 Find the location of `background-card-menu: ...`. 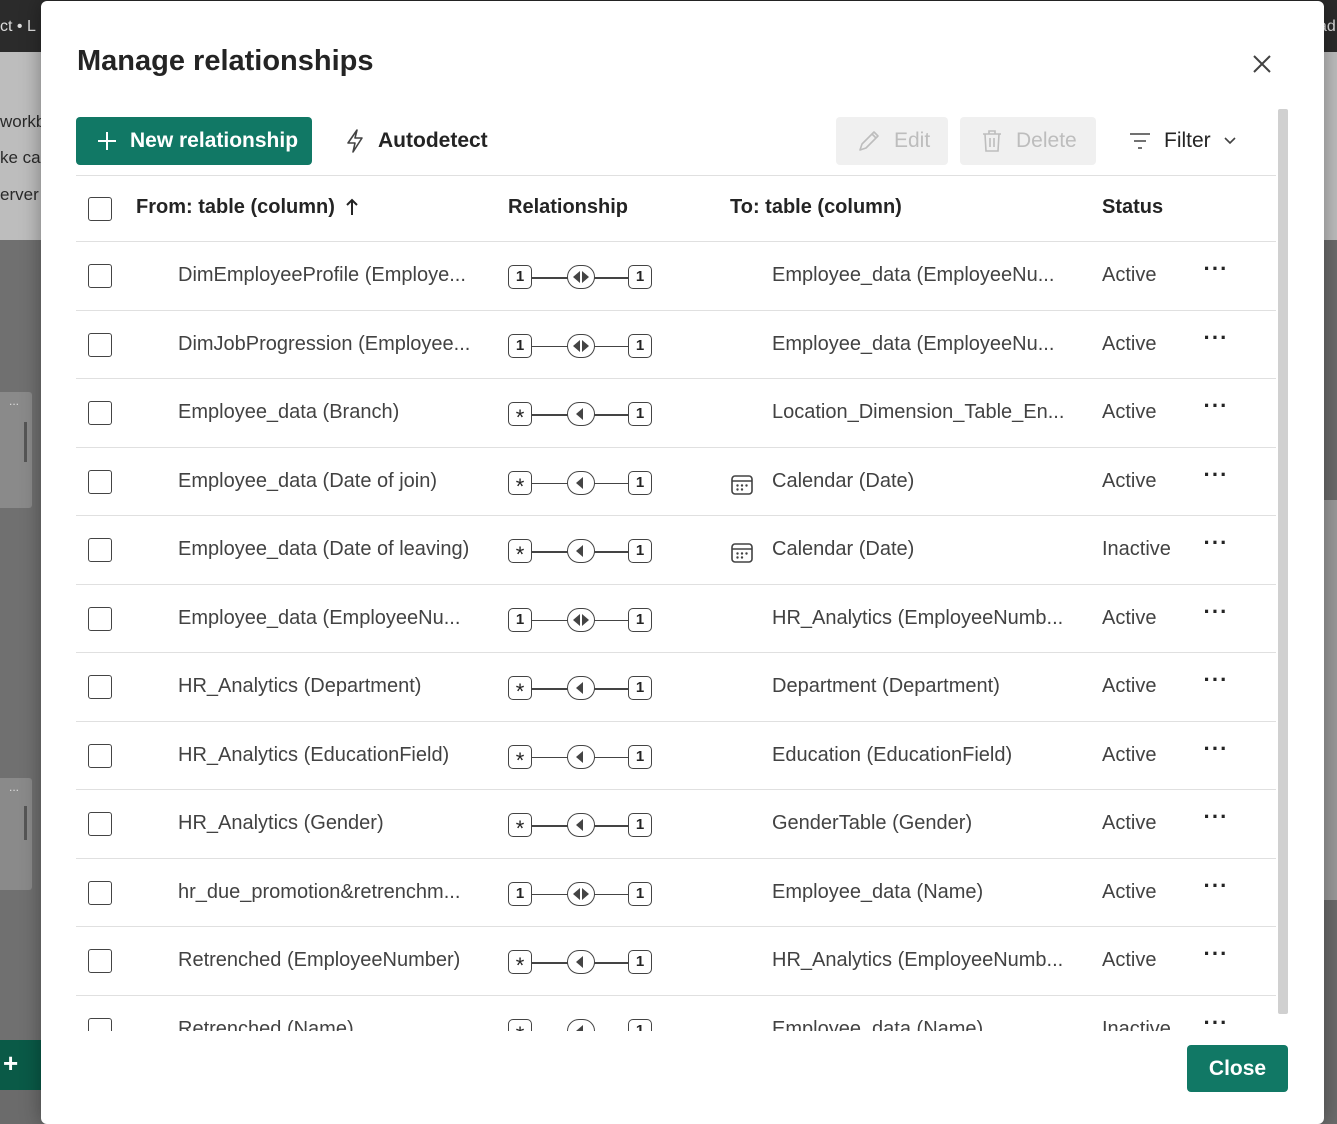

background-card-menu: ... is located at coordinates (14, 401).